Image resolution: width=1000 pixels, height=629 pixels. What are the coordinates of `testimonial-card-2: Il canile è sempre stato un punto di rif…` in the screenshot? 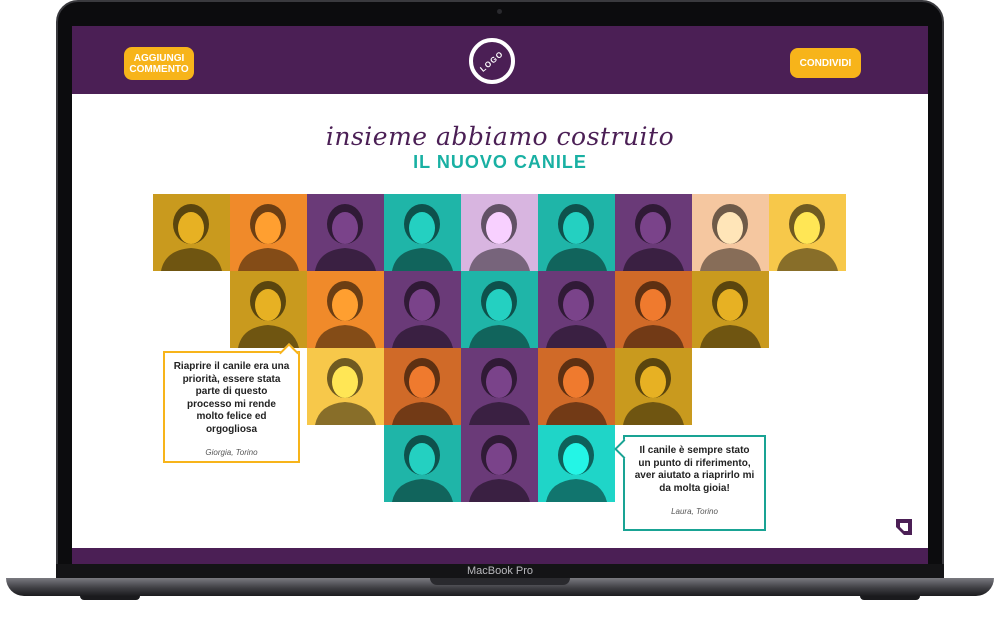 It's located at (694, 483).